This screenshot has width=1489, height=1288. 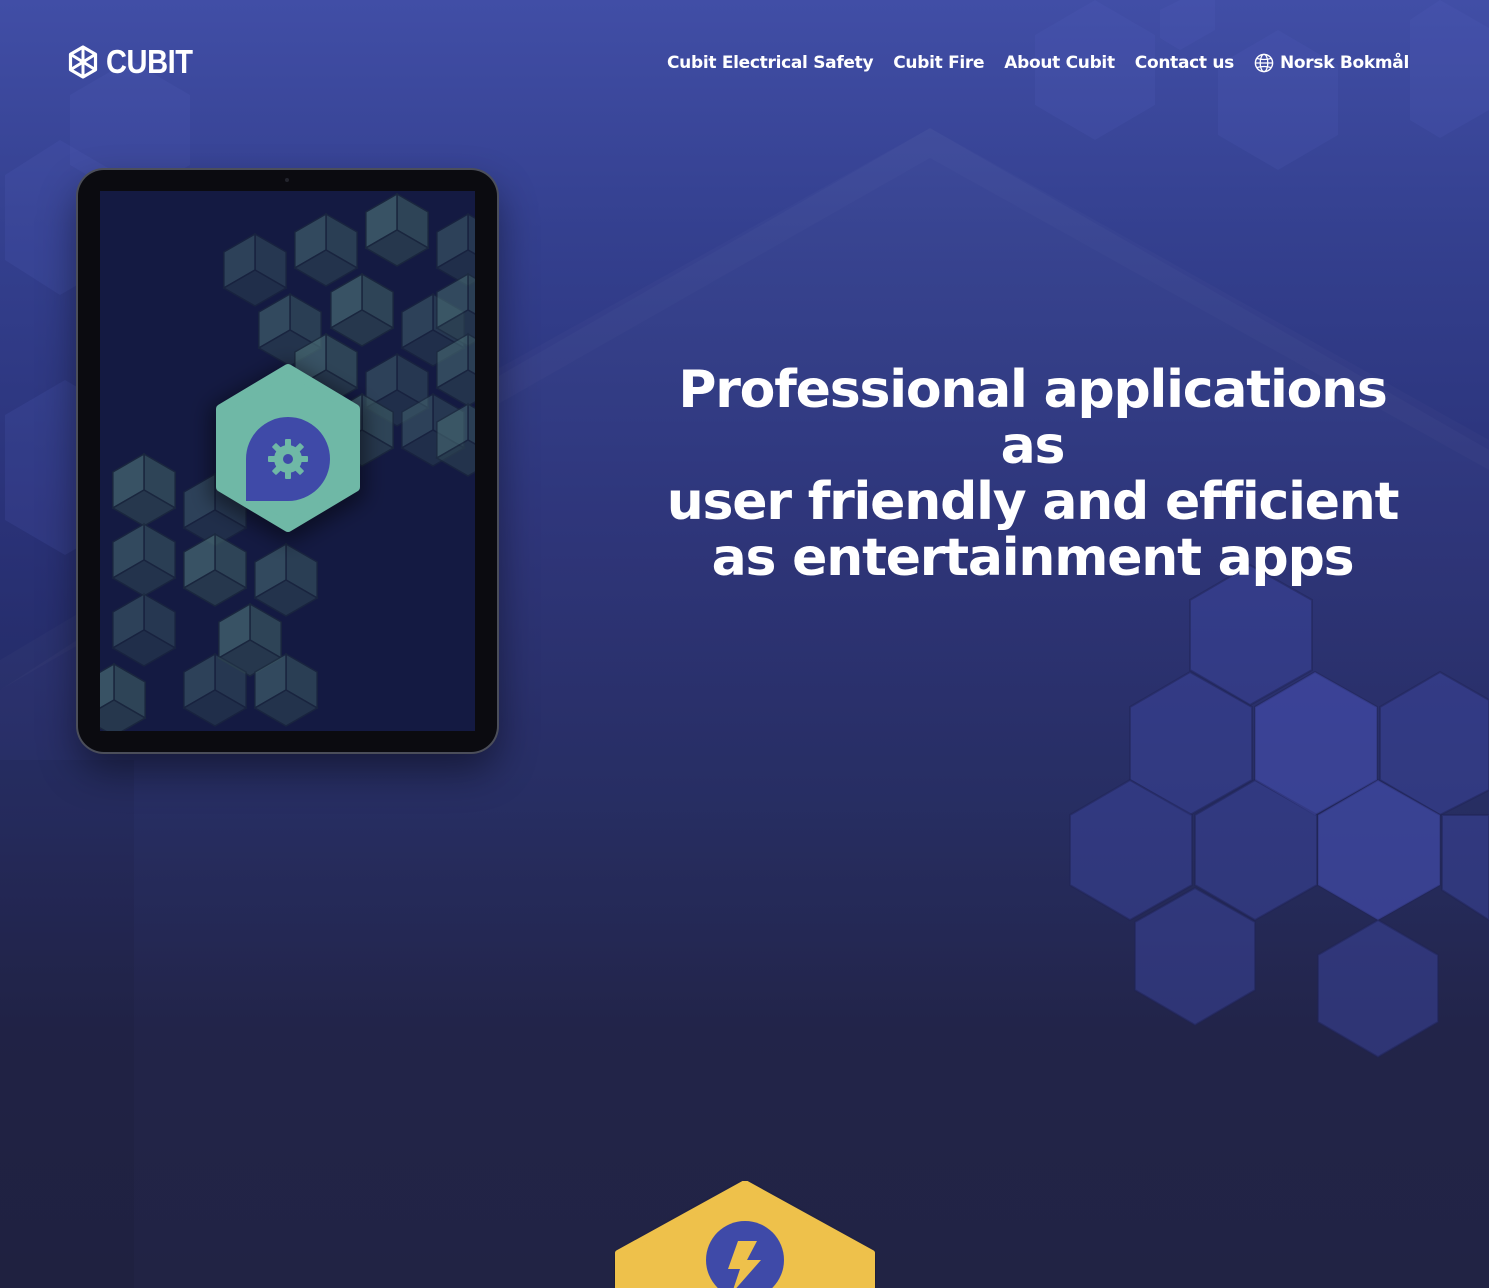 What do you see at coordinates (1033, 418) in the screenshot?
I see `hero-line-1: Professional applications as` at bounding box center [1033, 418].